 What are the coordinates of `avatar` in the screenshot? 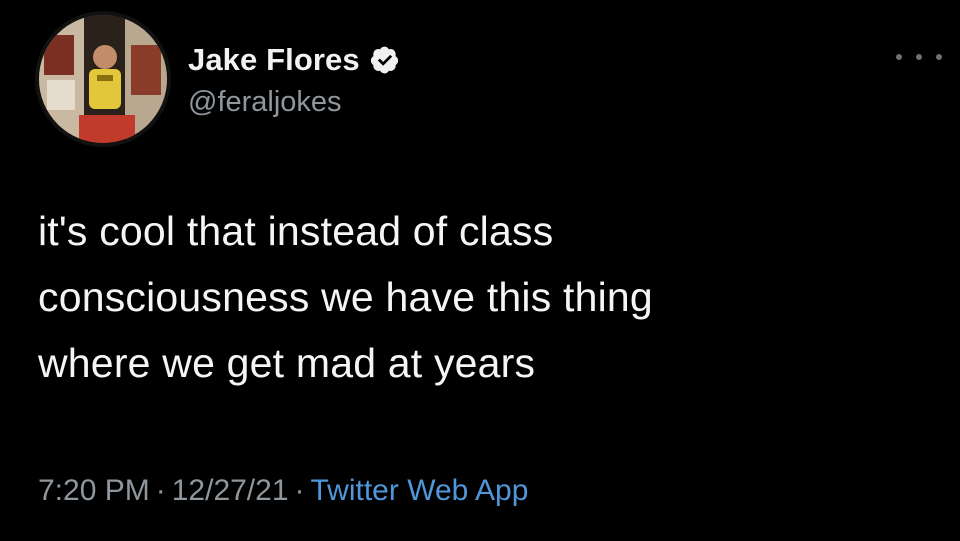 It's located at (103, 79).